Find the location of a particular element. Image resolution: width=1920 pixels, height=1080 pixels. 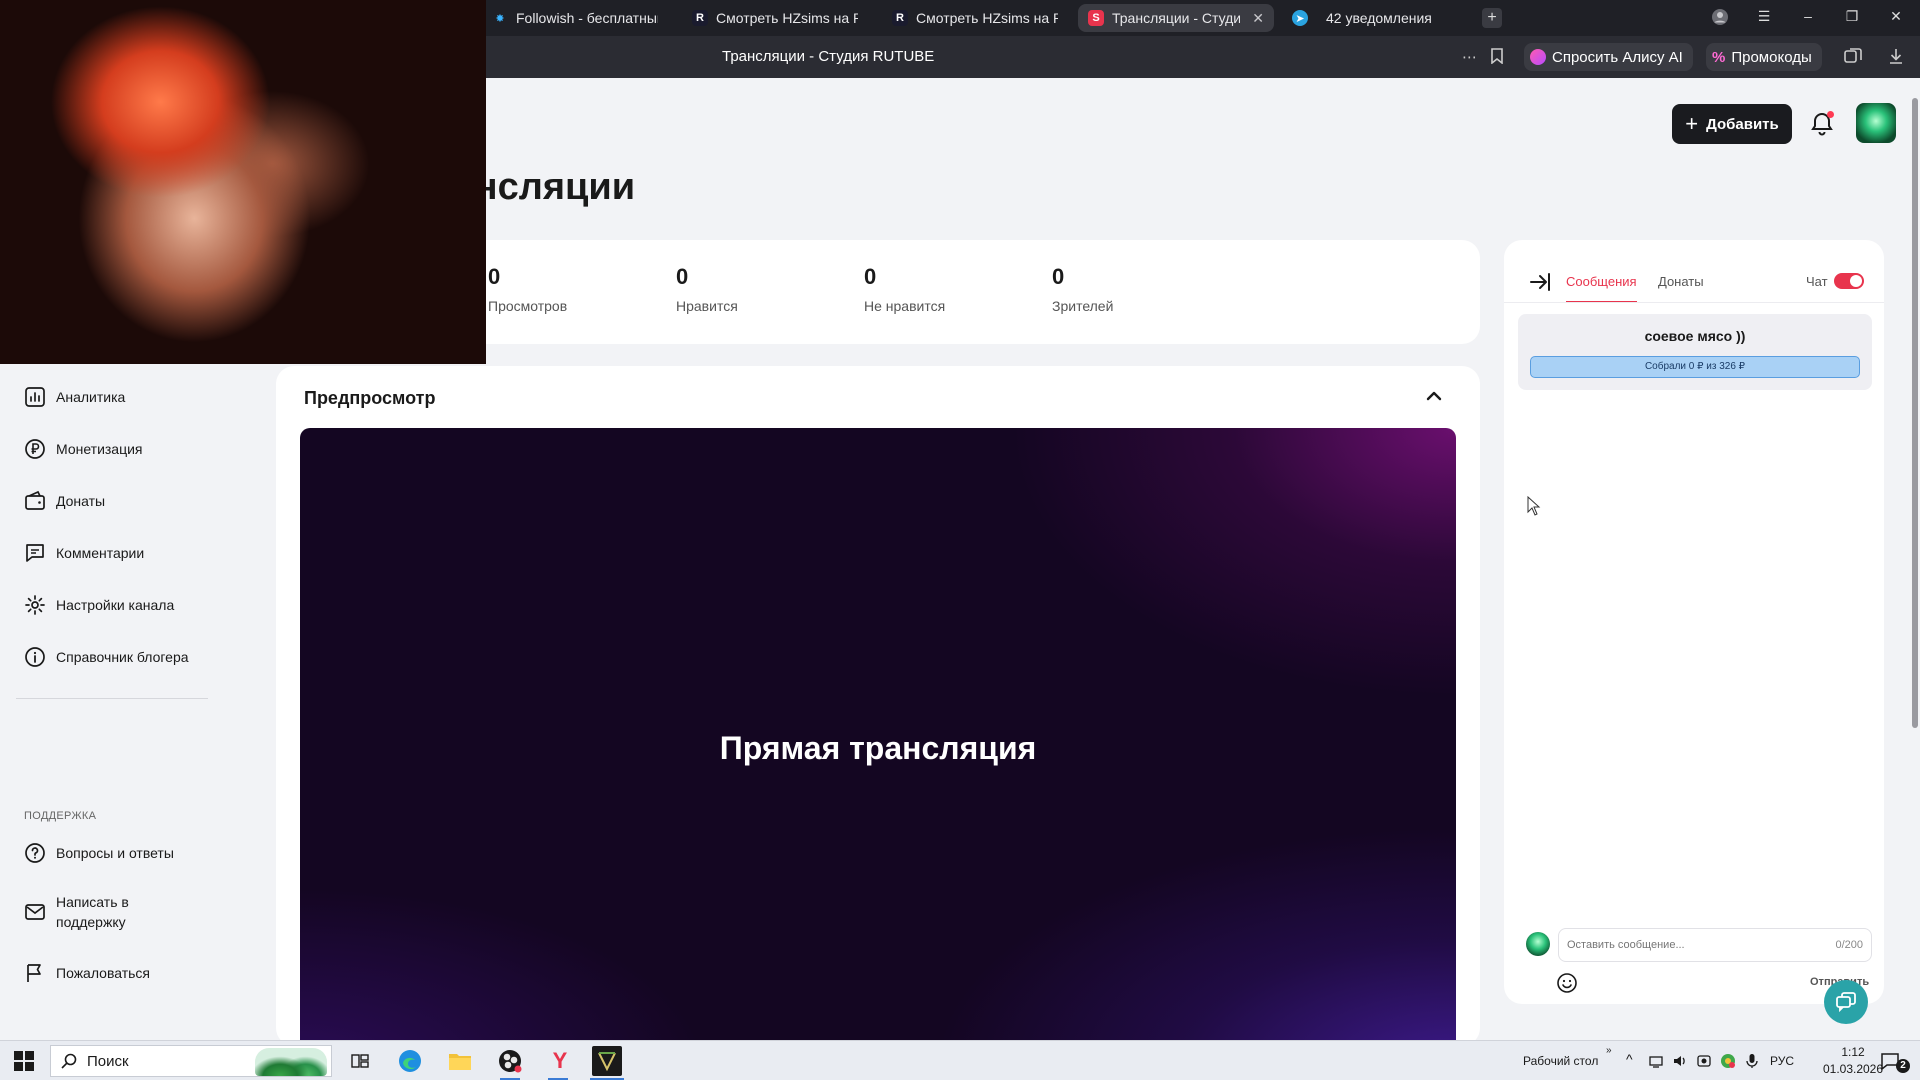

search-icon is located at coordinates (69, 1061).